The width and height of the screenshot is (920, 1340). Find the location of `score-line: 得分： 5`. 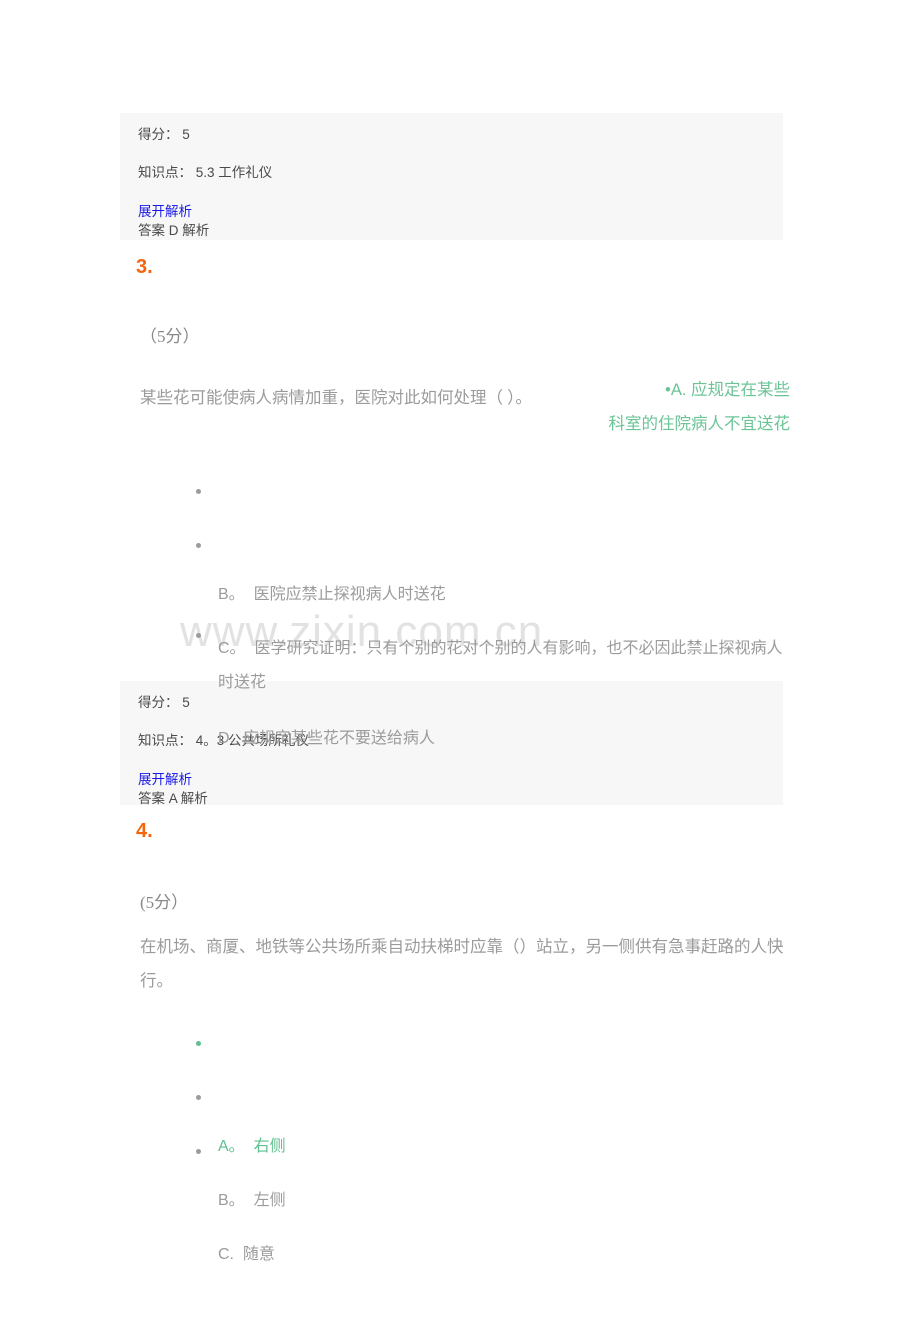

score-line: 得分： 5 is located at coordinates (164, 134).